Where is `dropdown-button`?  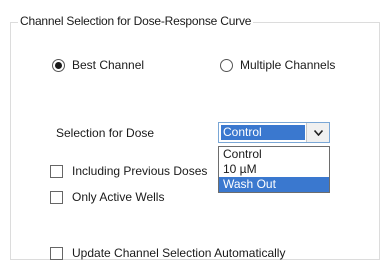 dropdown-button is located at coordinates (317, 132).